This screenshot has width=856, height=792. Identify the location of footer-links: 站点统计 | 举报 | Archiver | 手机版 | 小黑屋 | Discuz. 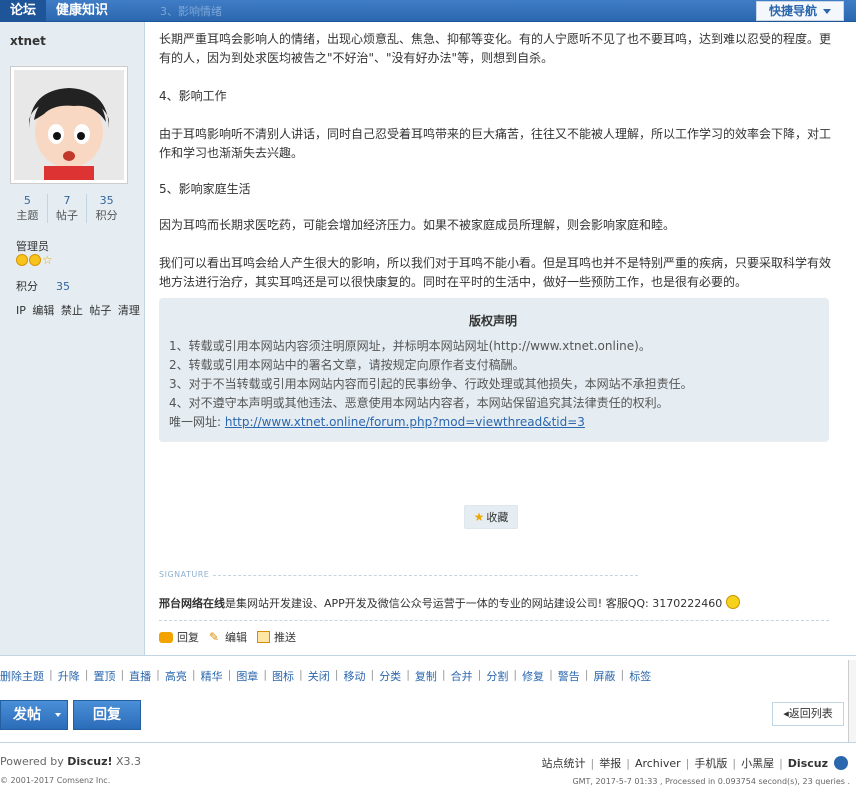
(695, 763).